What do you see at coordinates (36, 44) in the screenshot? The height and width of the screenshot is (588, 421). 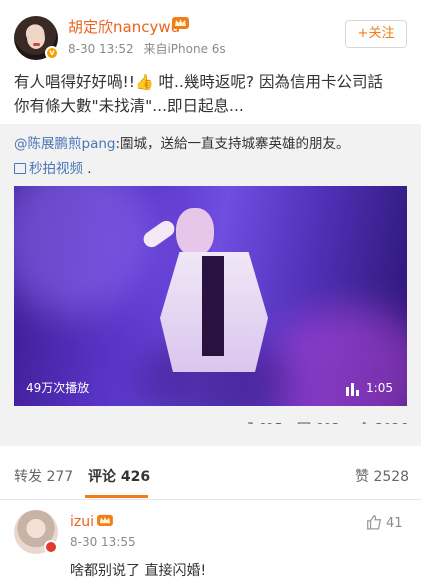 I see `avatar-lips` at bounding box center [36, 44].